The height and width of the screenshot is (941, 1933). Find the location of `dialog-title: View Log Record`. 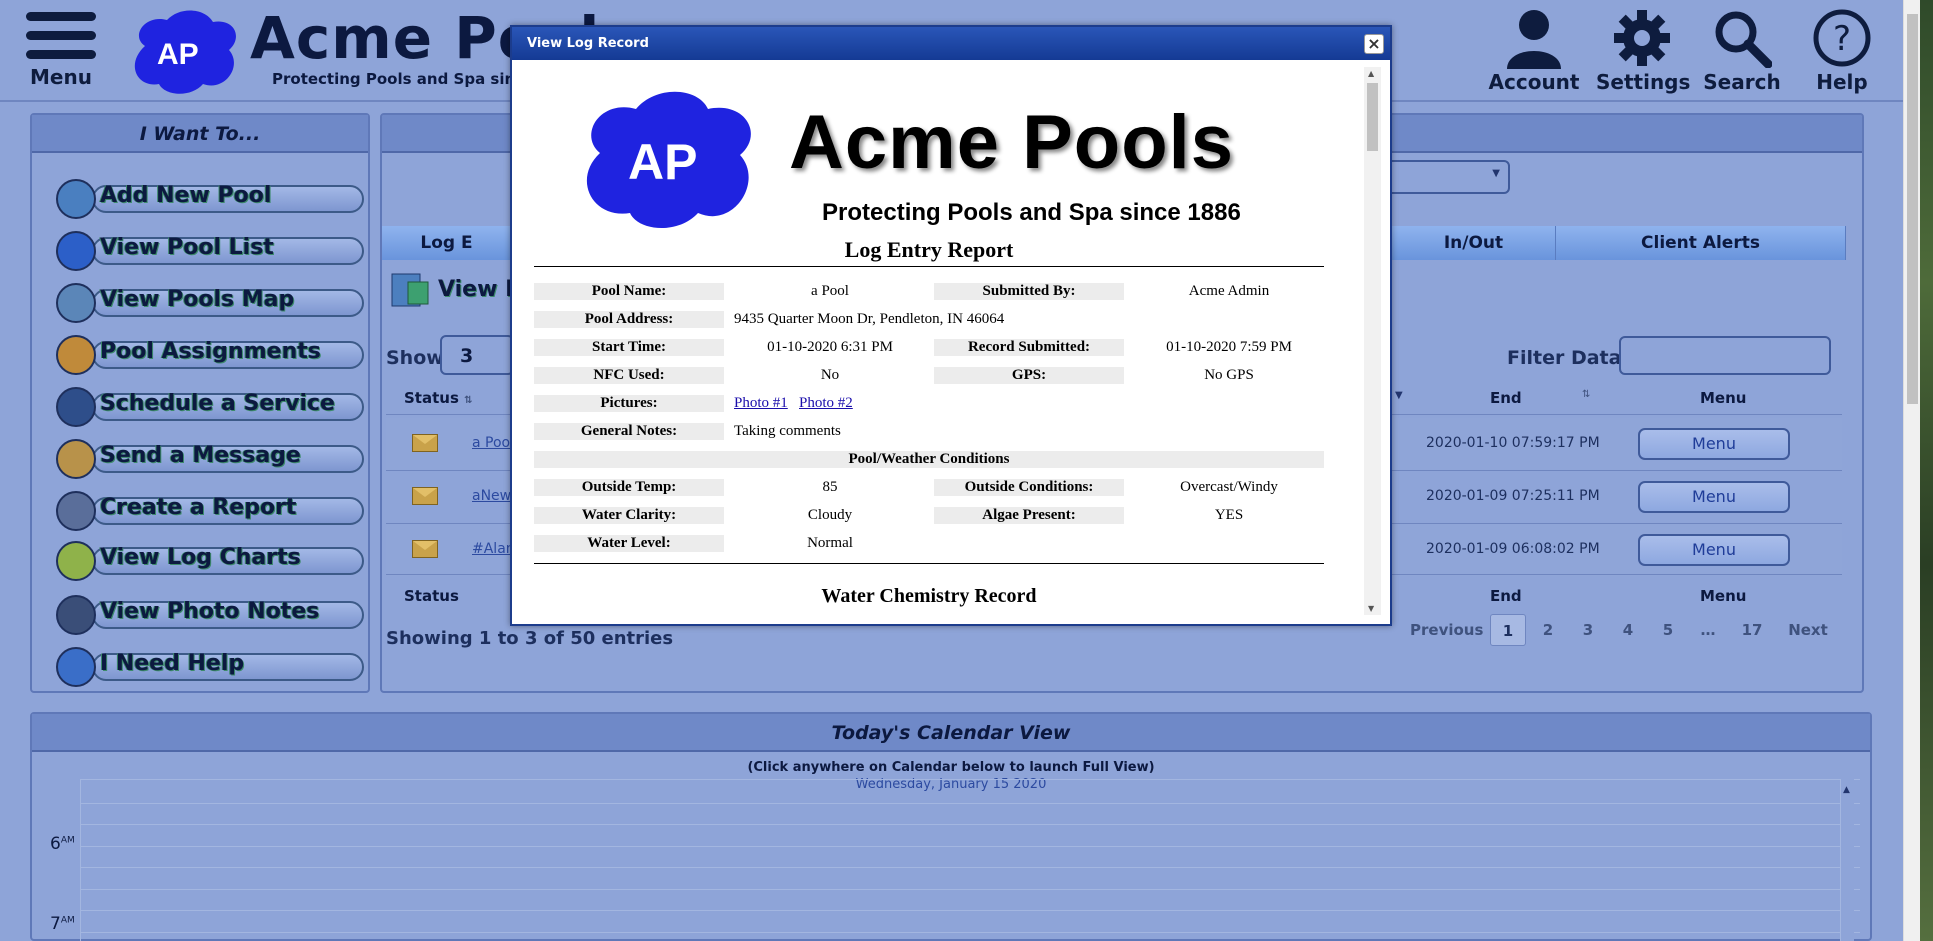

dialog-title: View Log Record is located at coordinates (588, 43).